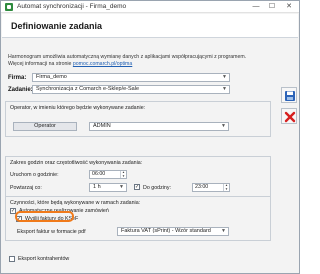  I want to click on export-format-select: Faktura VAT (sPrint) - Wzór standard ▼, so click(173, 231).